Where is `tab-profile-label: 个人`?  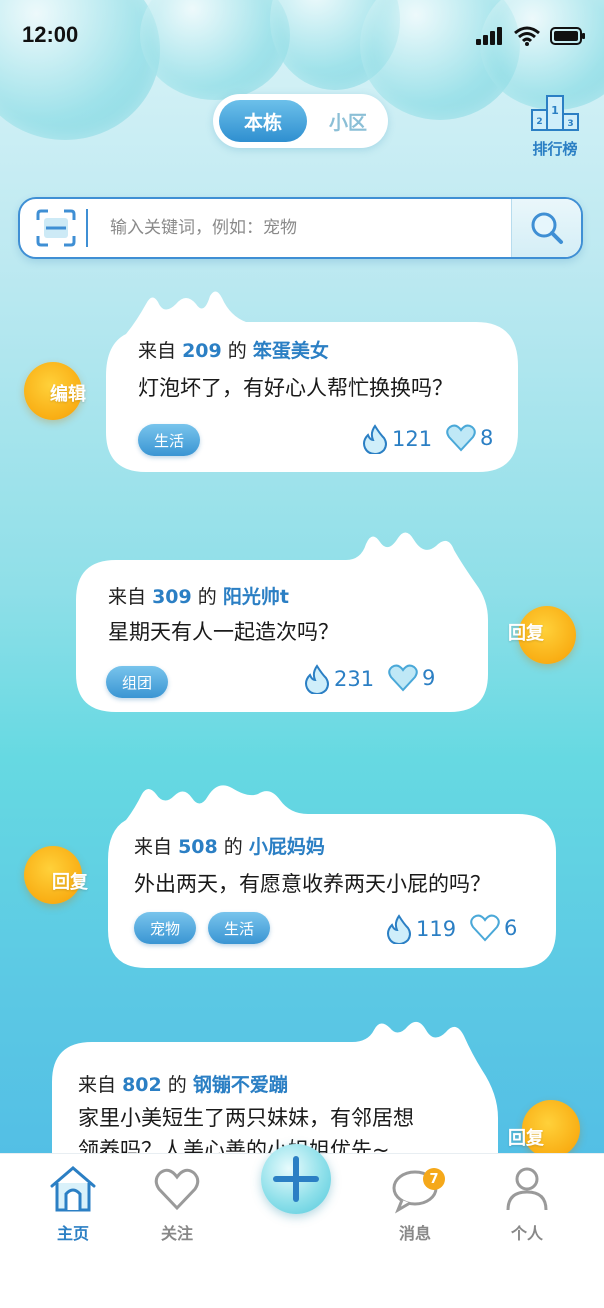 tab-profile-label: 个人 is located at coordinates (526, 1233).